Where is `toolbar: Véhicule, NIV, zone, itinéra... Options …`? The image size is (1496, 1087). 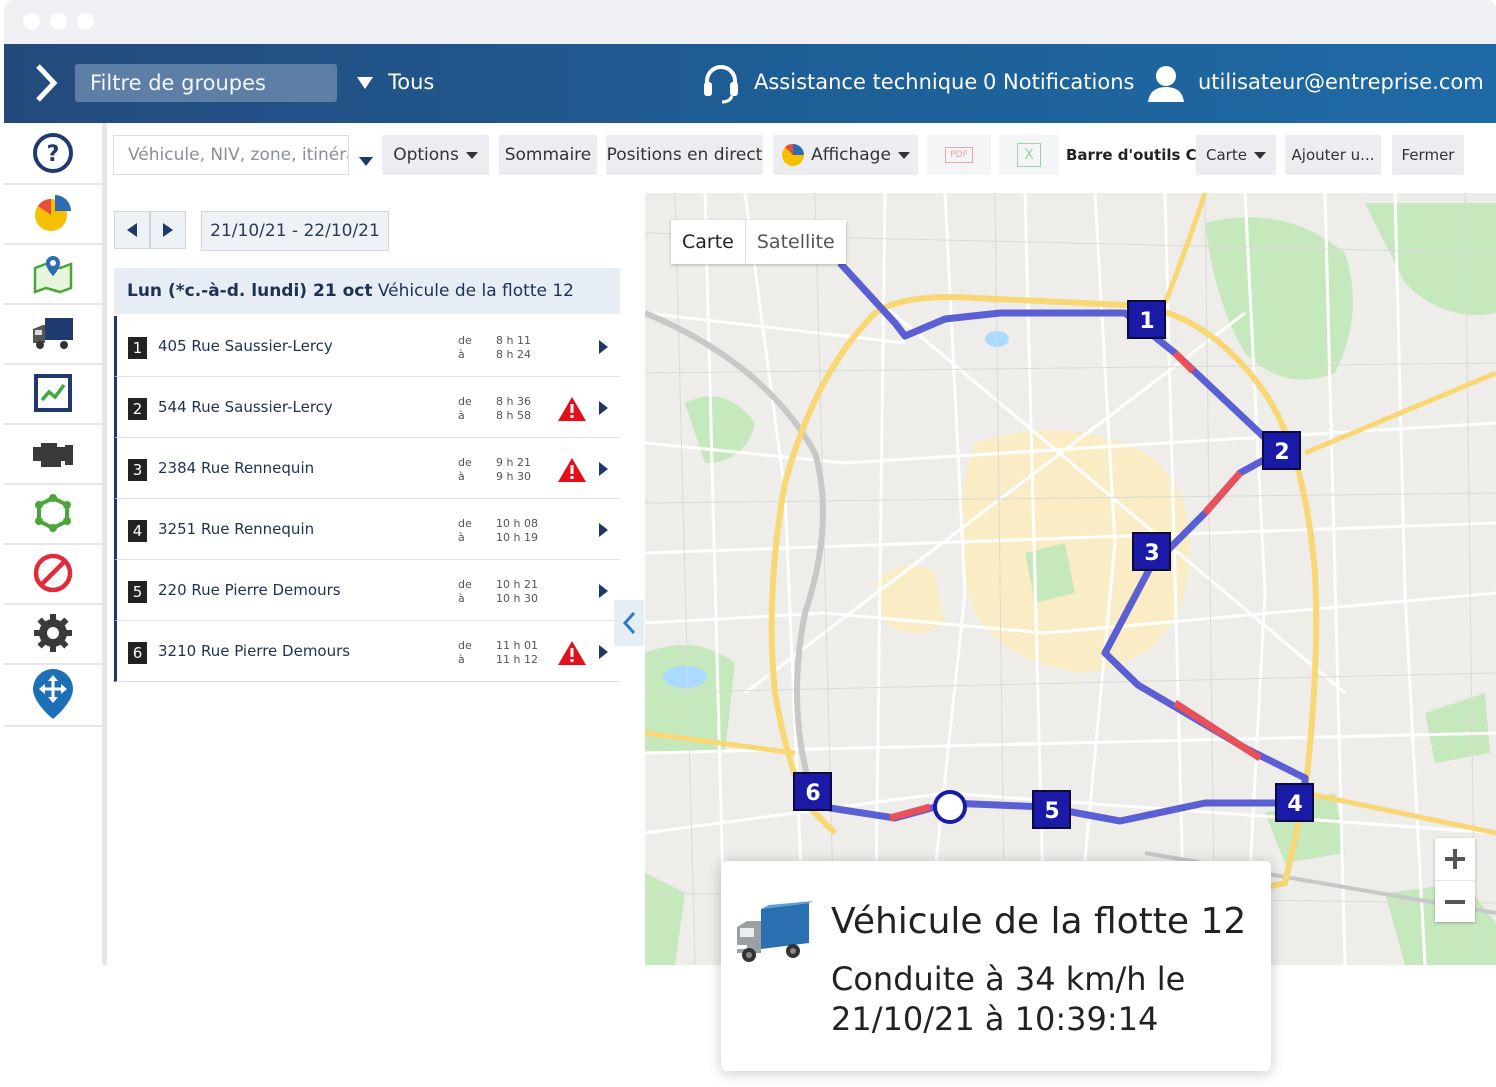 toolbar: Véhicule, NIV, zone, itinéra... Options … is located at coordinates (801, 158).